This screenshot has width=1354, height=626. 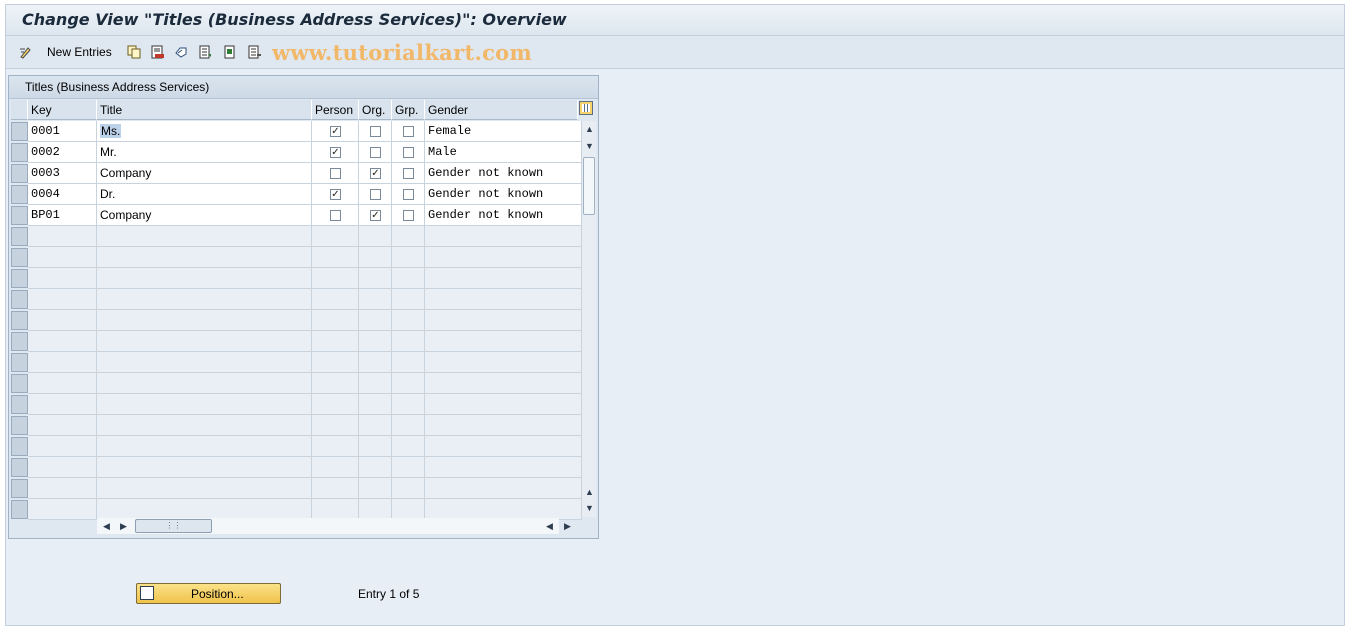 What do you see at coordinates (335, 173) in the screenshot?
I see `person-checkbox` at bounding box center [335, 173].